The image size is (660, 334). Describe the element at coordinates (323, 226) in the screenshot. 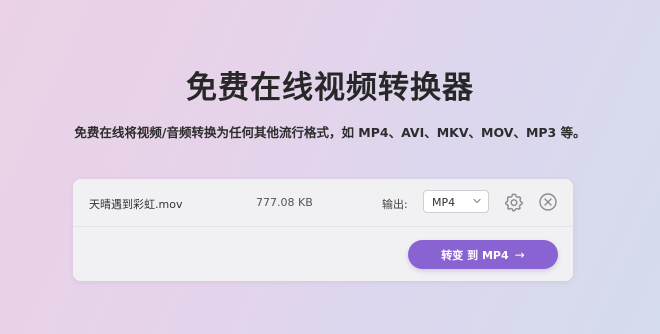

I see `divider` at that location.